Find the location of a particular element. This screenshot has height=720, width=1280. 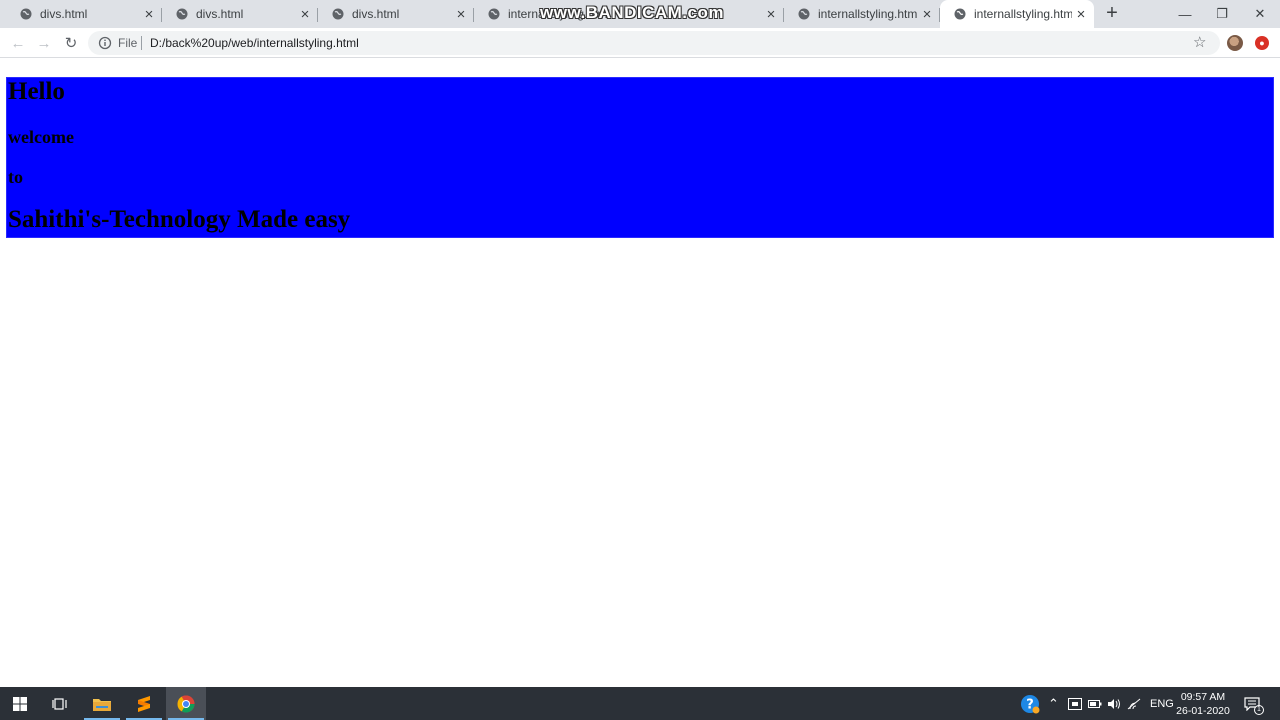

extension-icon: ● is located at coordinates (1262, 43).